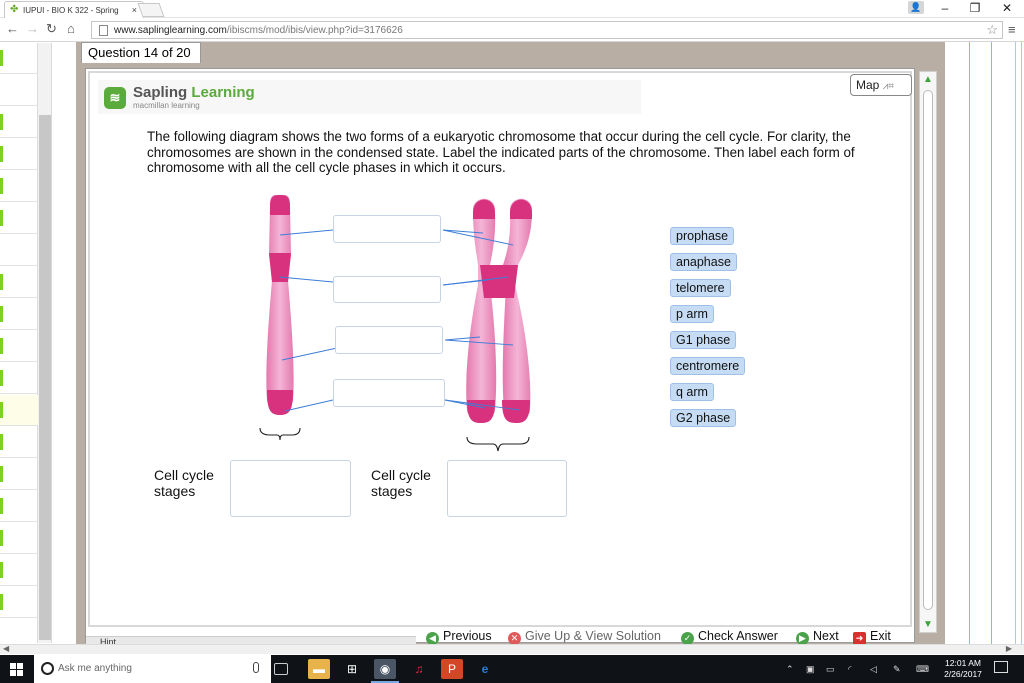 The width and height of the screenshot is (1024, 683). What do you see at coordinates (452, 669) in the screenshot?
I see `powerpoint-icon: P` at bounding box center [452, 669].